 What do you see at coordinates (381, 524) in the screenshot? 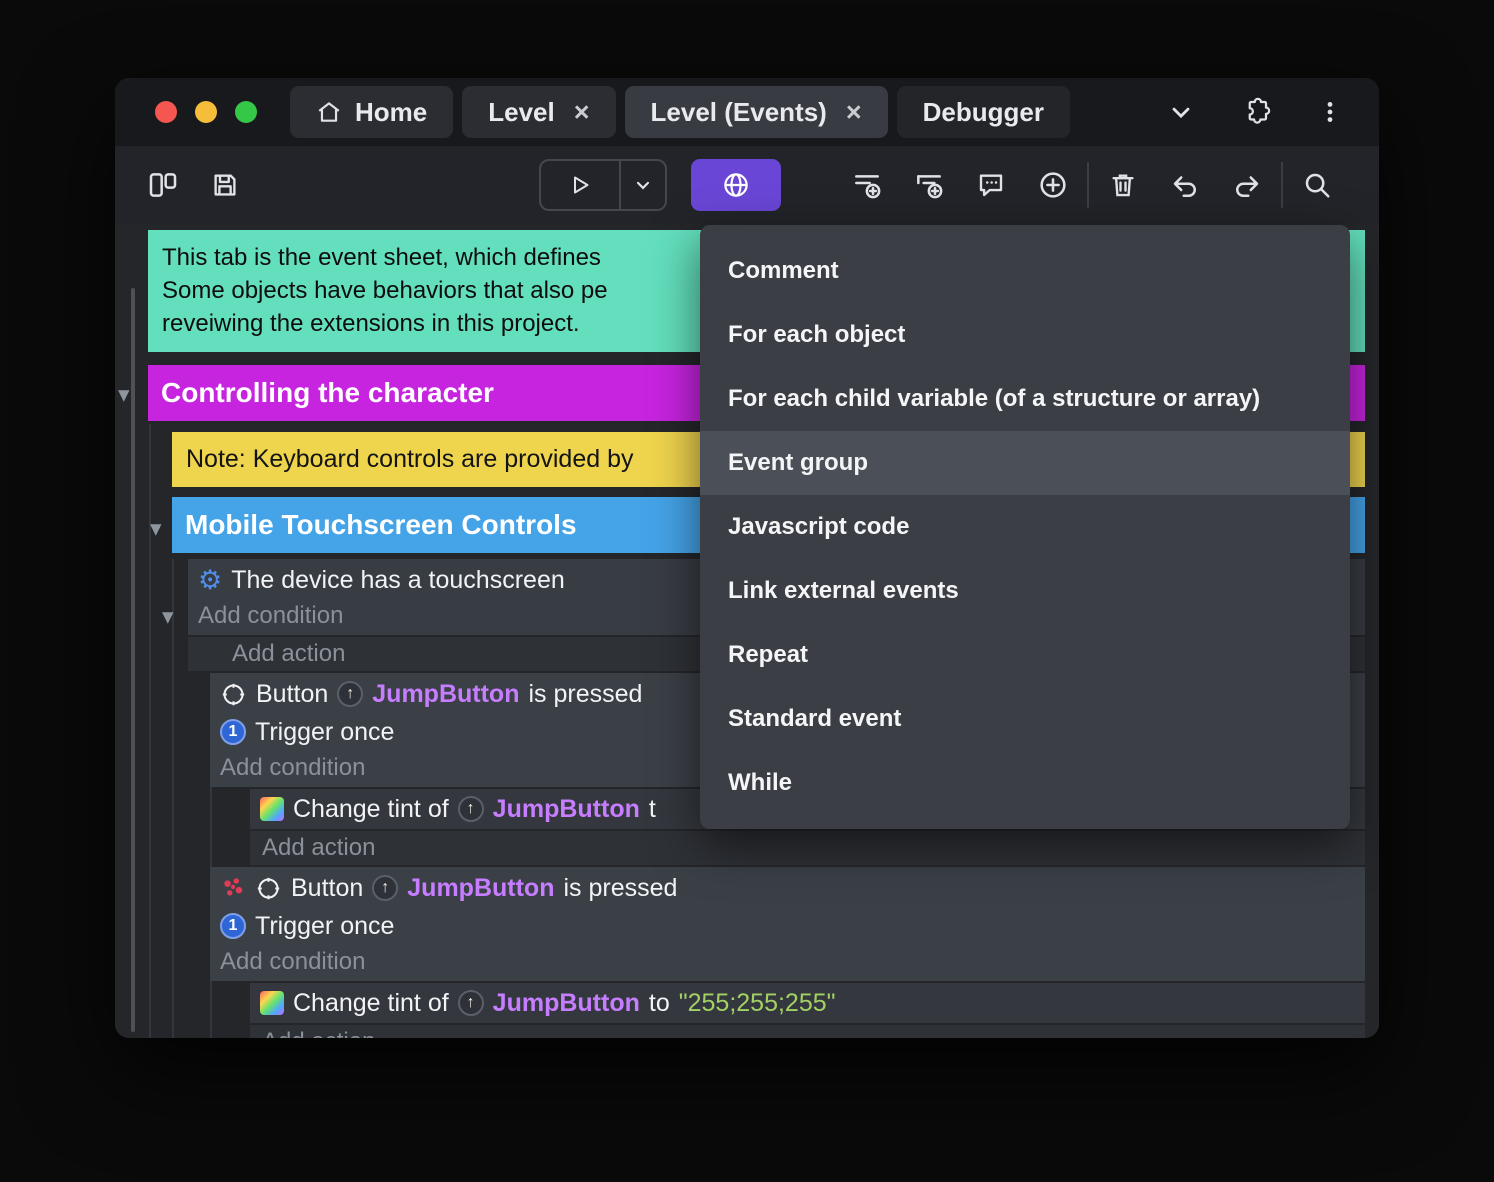
I see `group-title: Mobile Touchscreen Controls` at bounding box center [381, 524].